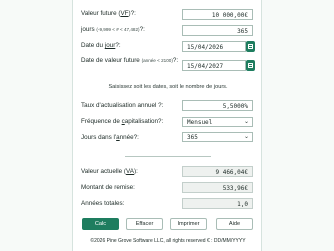 The image size is (334, 251). I want to click on clear-button: Effacer, so click(144, 224).